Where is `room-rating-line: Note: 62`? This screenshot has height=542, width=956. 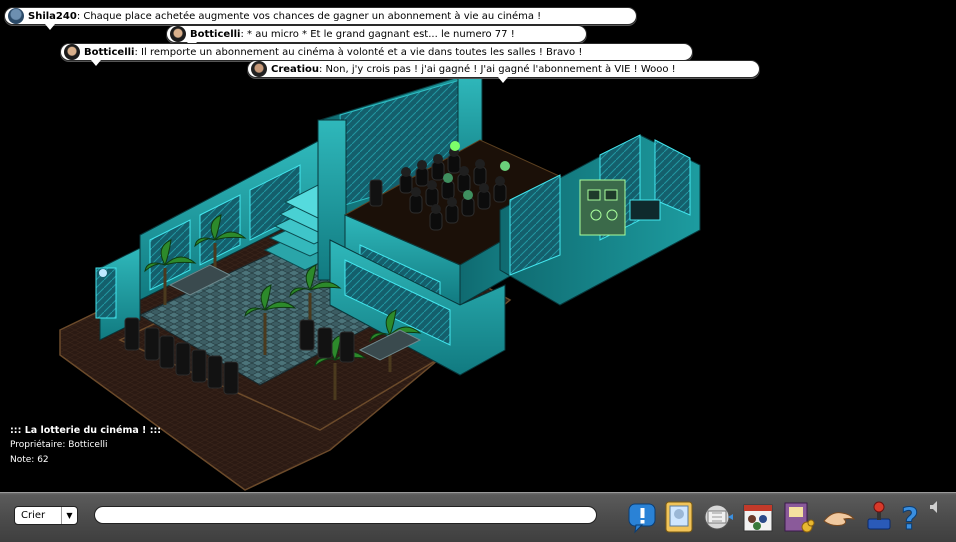
room-rating-line: Note: 62 is located at coordinates (85, 460).